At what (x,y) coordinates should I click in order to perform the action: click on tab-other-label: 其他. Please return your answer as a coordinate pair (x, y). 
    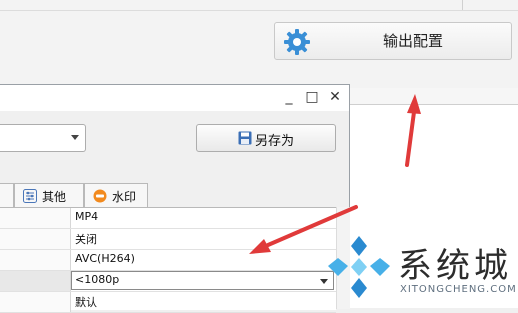
    Looking at the image, I should click on (54, 197).